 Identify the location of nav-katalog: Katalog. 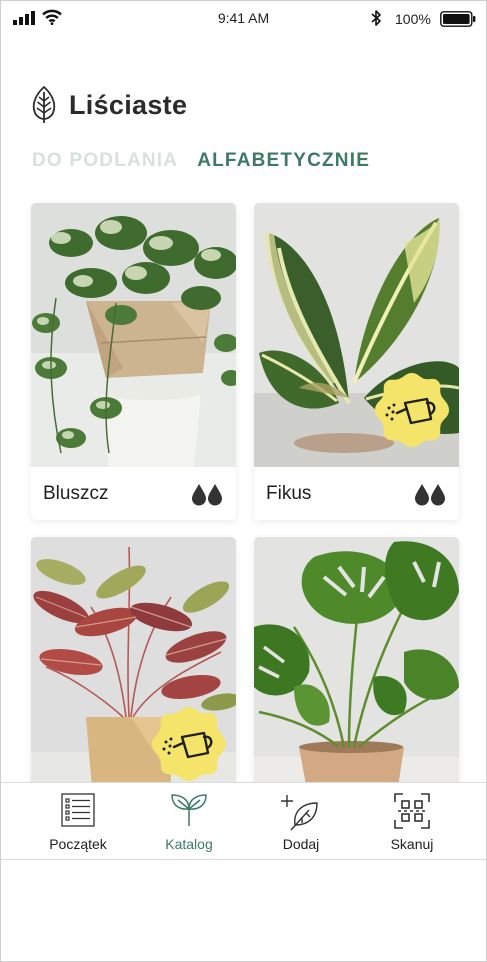
(189, 822).